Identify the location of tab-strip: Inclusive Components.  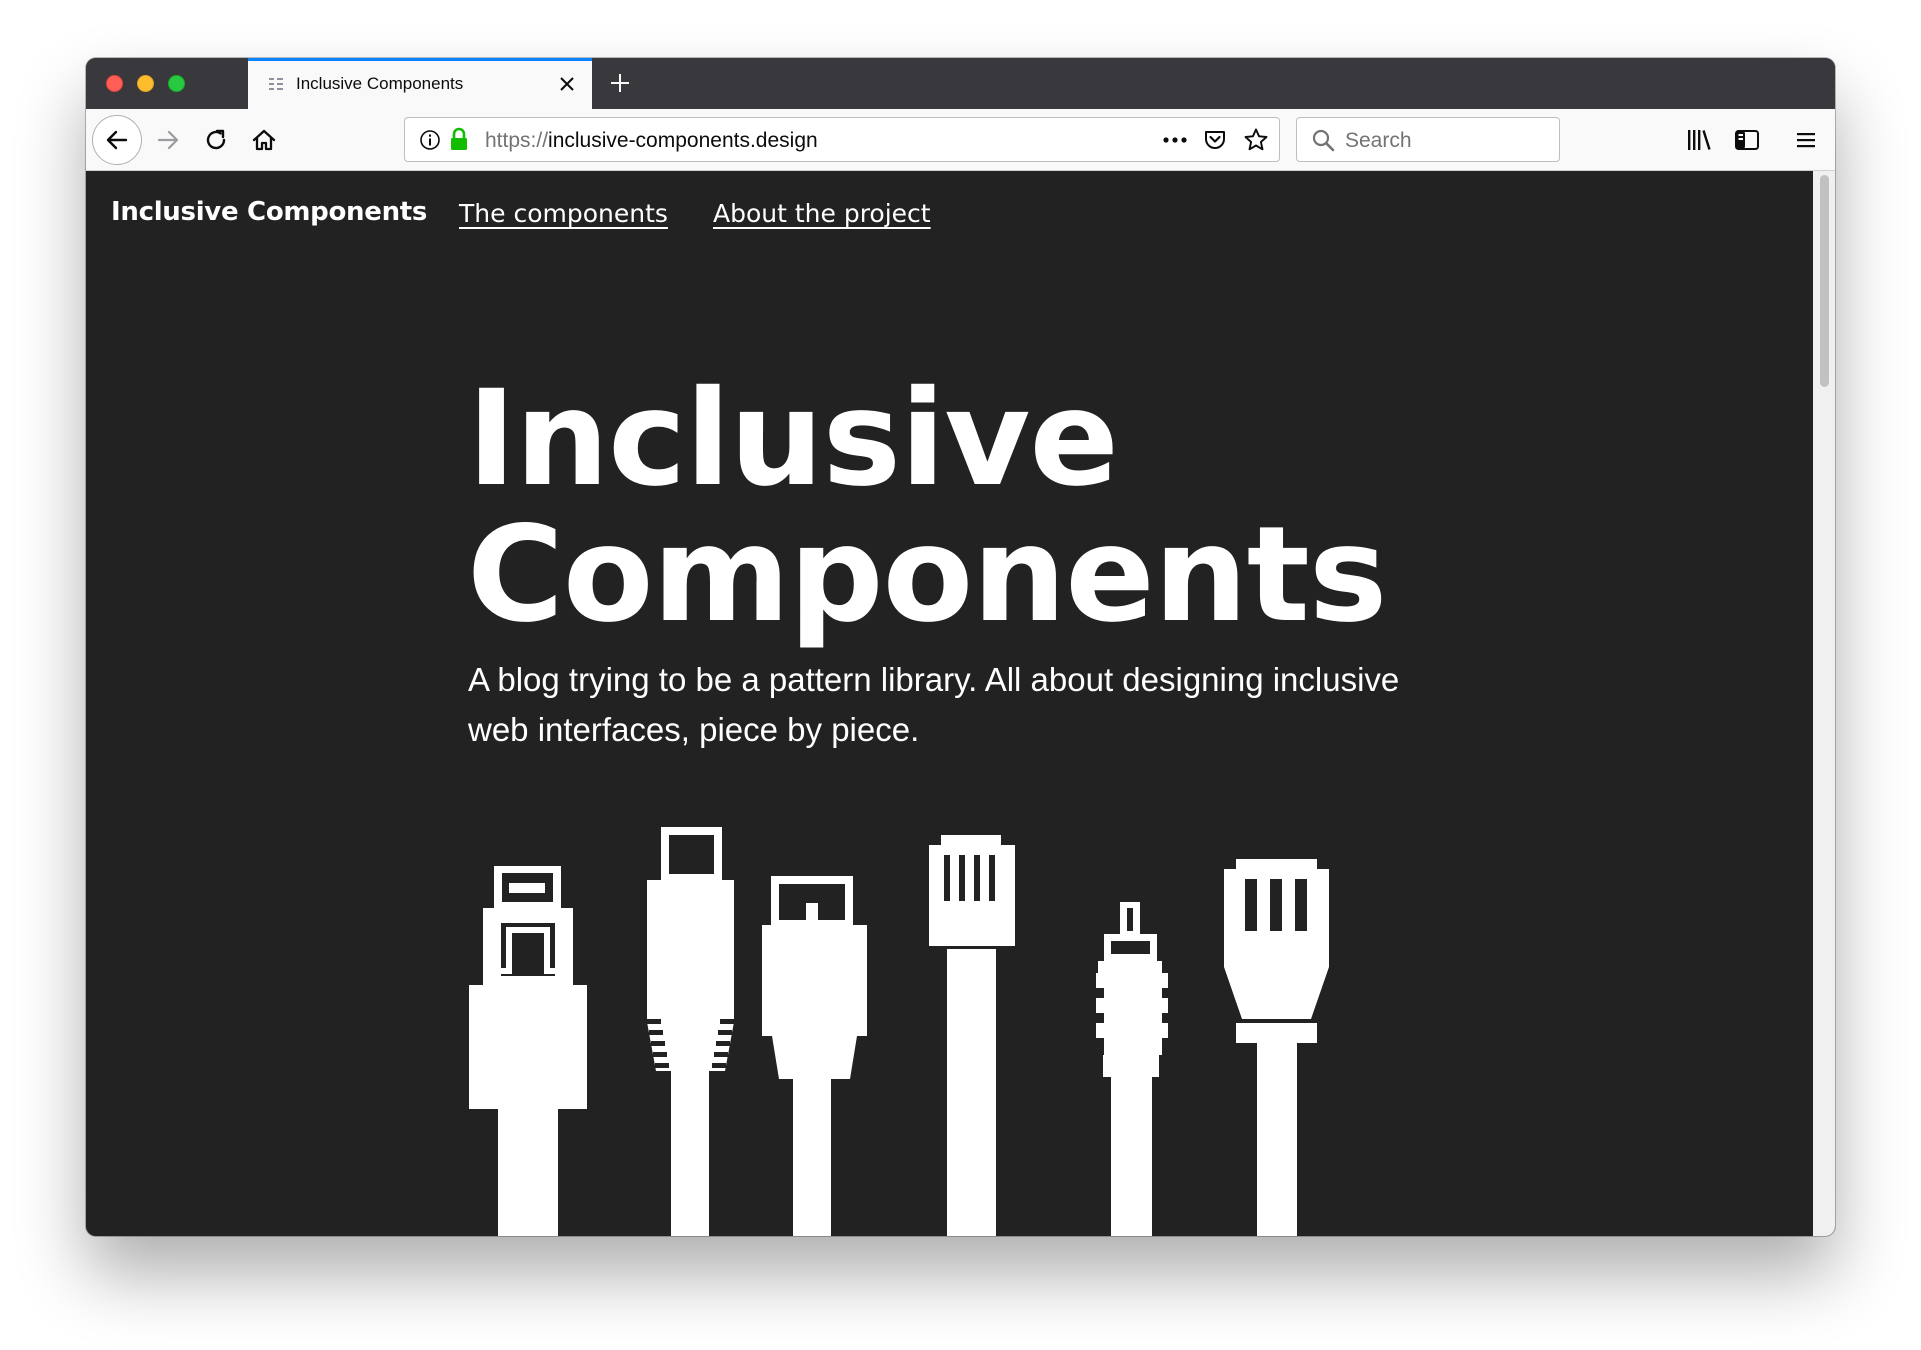
(960, 83).